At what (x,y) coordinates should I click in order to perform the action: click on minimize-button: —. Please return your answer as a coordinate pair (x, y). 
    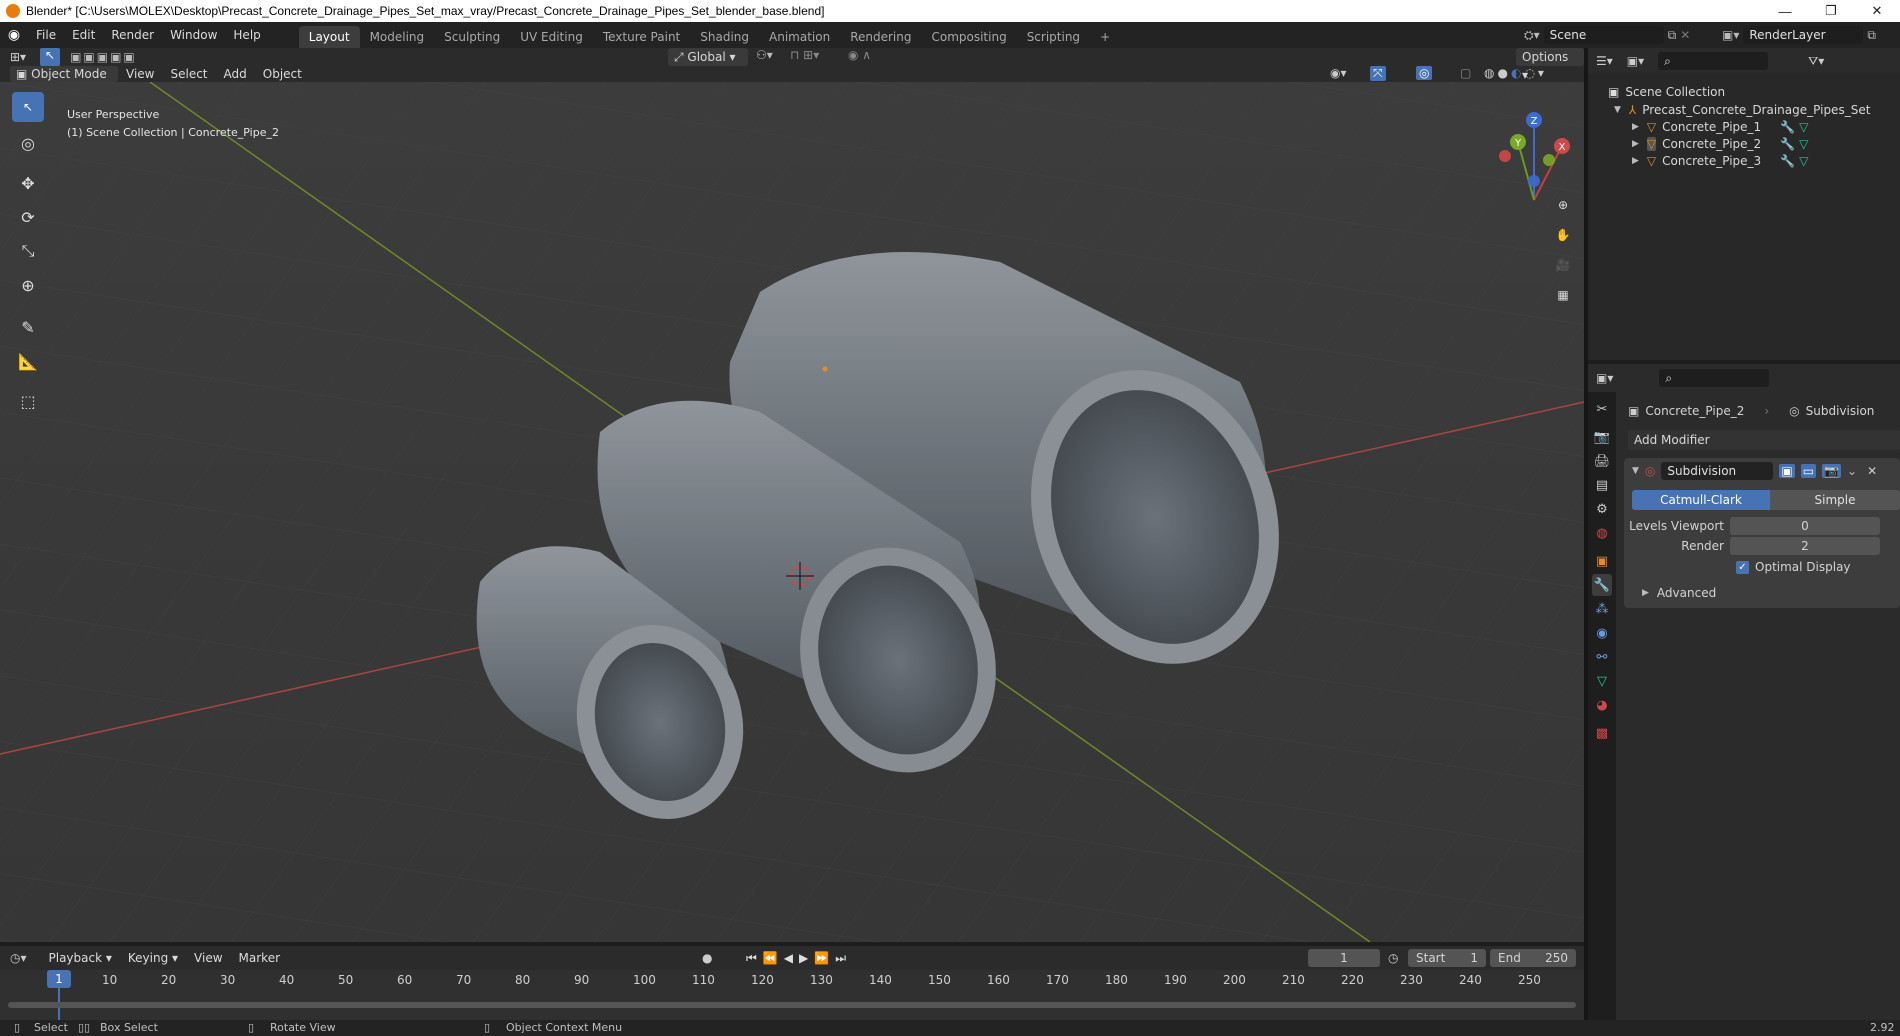
    Looking at the image, I should click on (1785, 11).